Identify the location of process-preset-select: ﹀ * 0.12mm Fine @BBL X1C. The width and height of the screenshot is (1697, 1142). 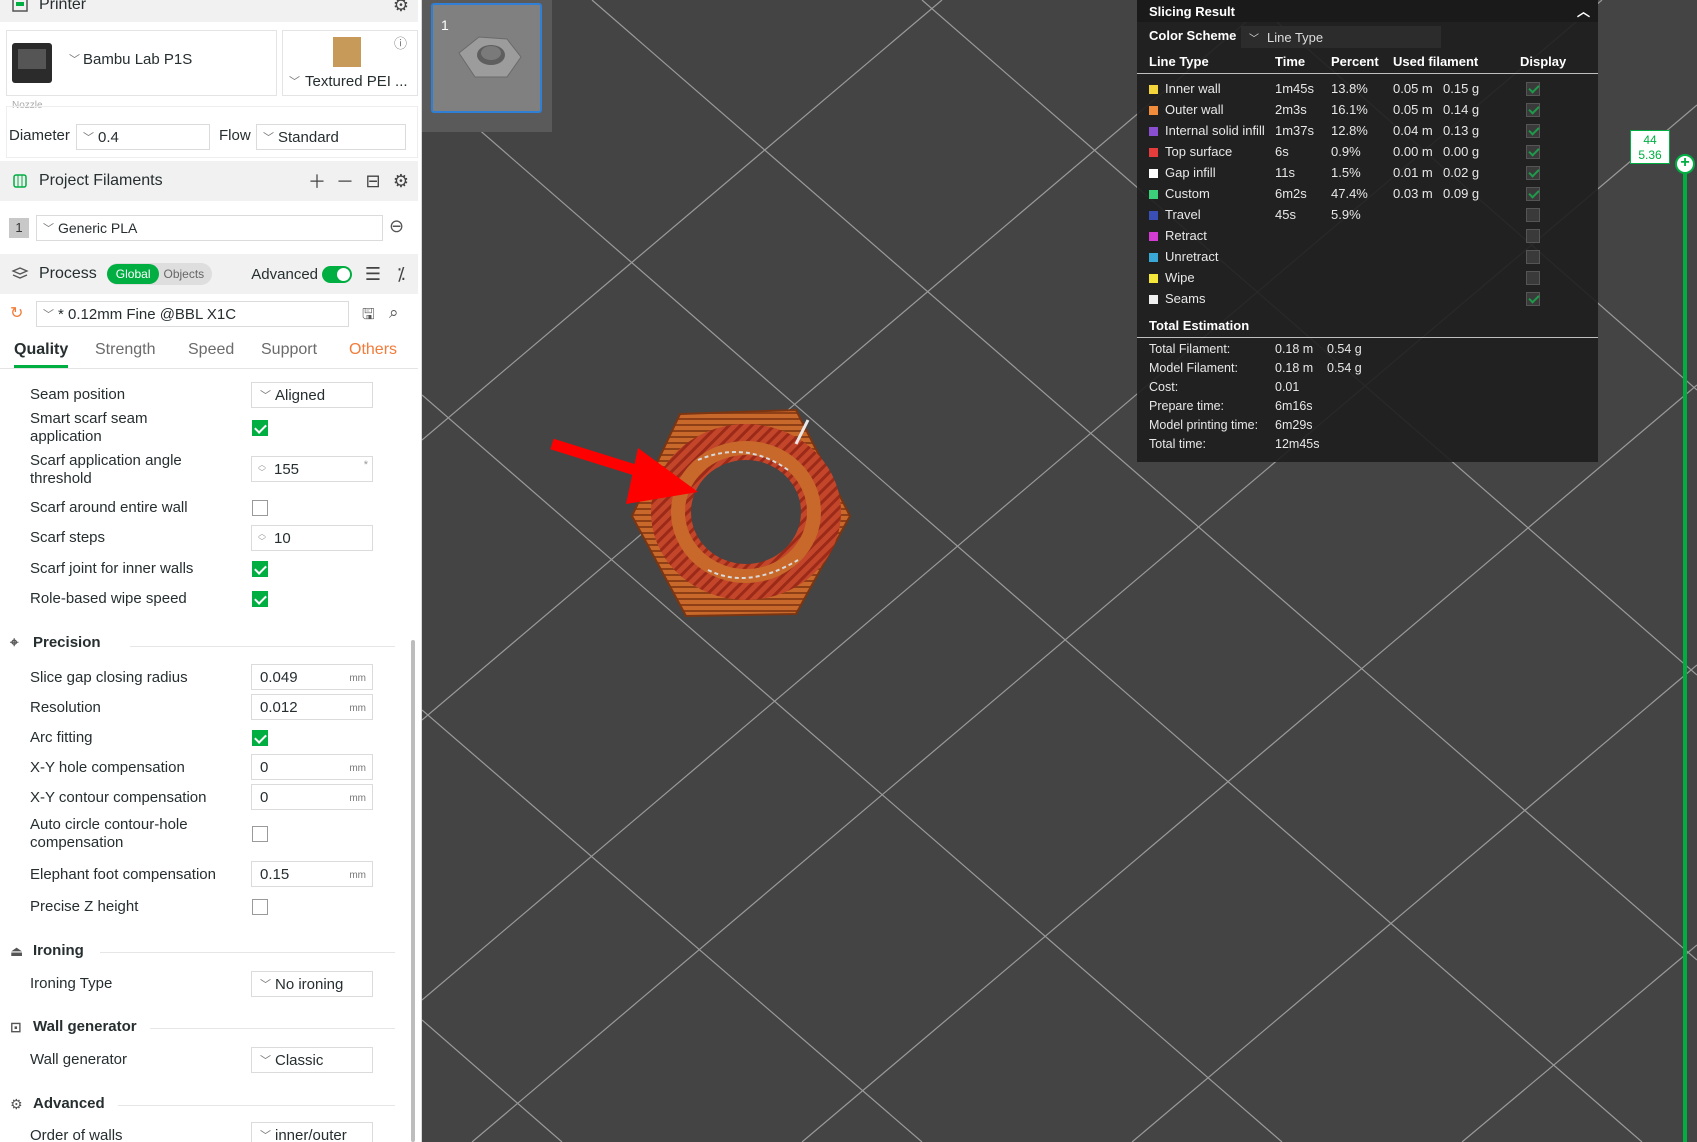
(192, 314).